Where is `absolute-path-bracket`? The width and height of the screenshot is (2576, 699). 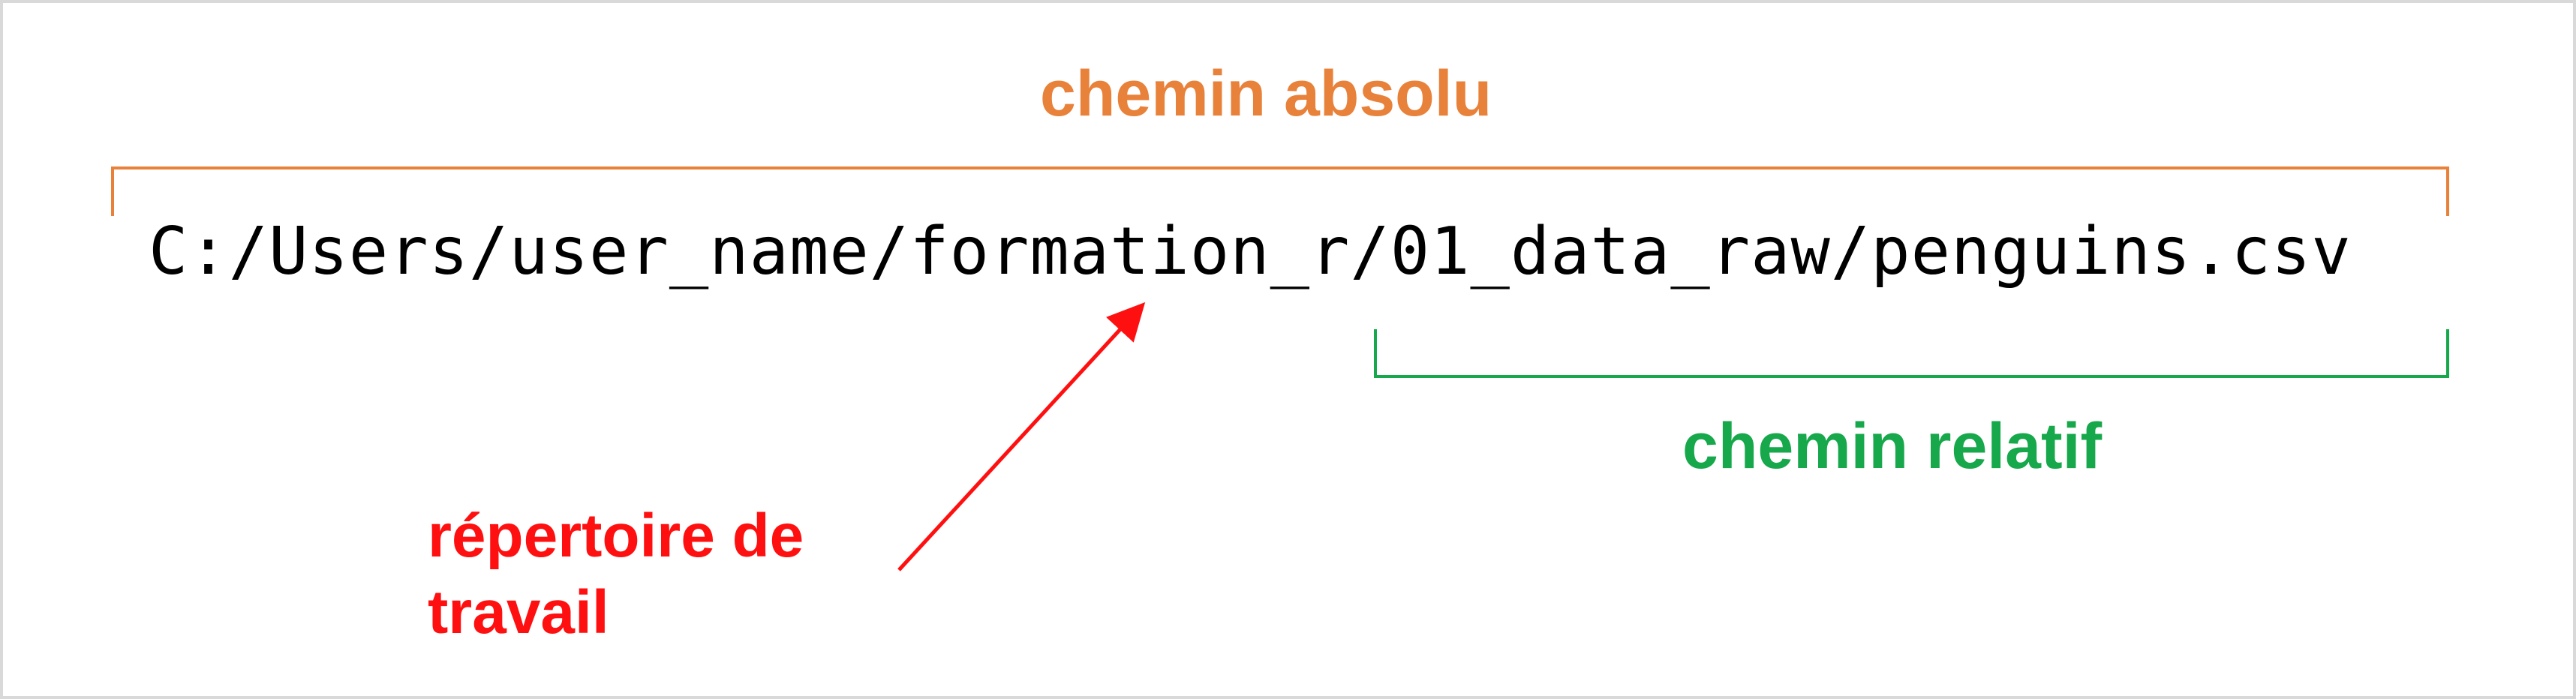 absolute-path-bracket is located at coordinates (1280, 191).